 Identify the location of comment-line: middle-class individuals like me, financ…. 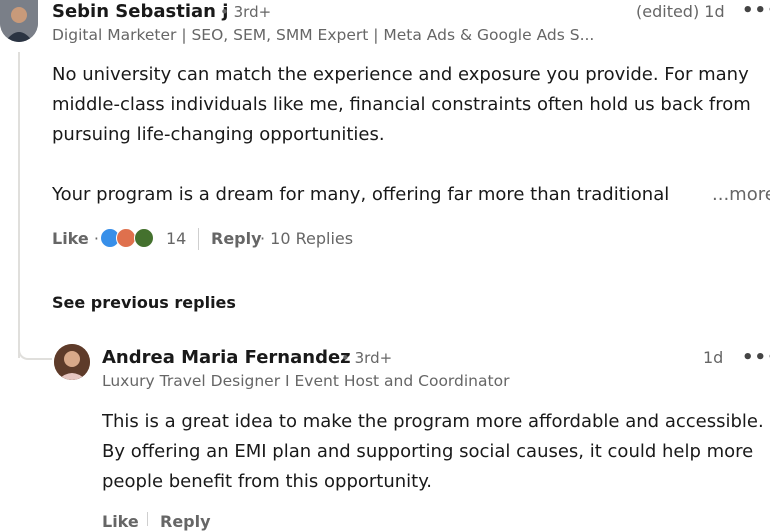
(401, 104).